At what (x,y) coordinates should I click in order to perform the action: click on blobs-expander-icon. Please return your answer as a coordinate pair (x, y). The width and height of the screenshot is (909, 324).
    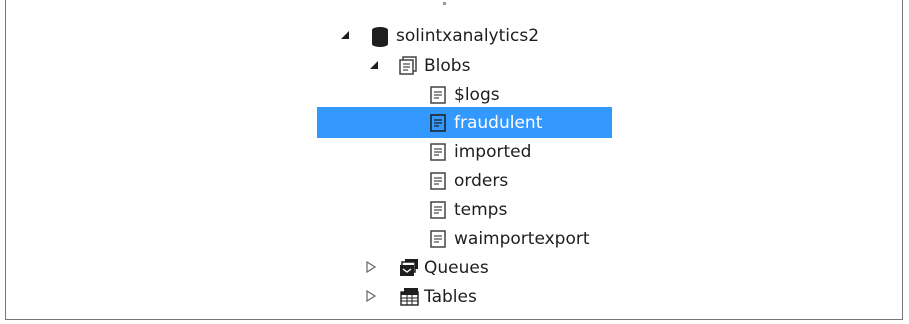
    Looking at the image, I should click on (374, 65).